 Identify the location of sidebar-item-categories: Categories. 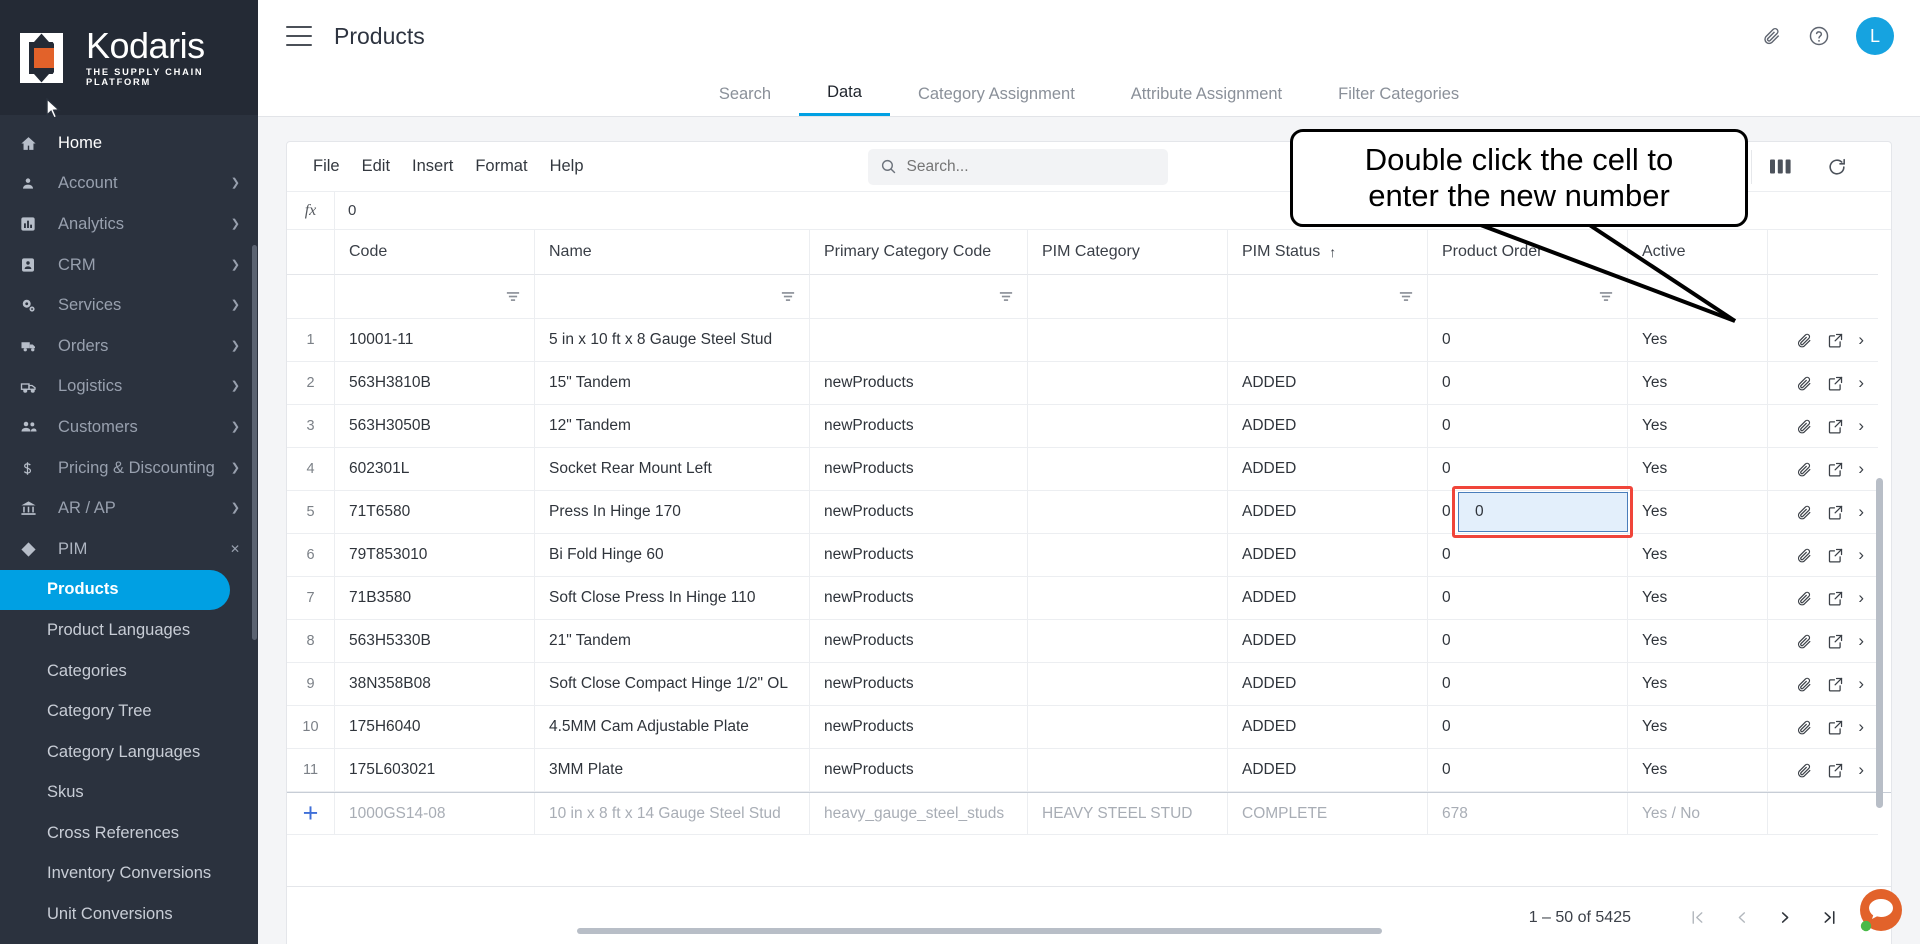
(129, 671).